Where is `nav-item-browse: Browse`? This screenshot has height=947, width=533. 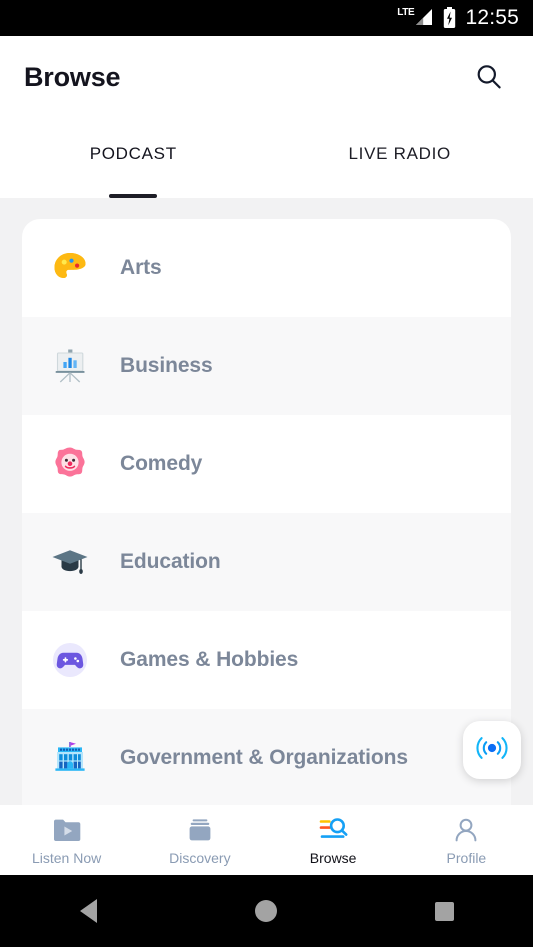 nav-item-browse: Browse is located at coordinates (333, 840).